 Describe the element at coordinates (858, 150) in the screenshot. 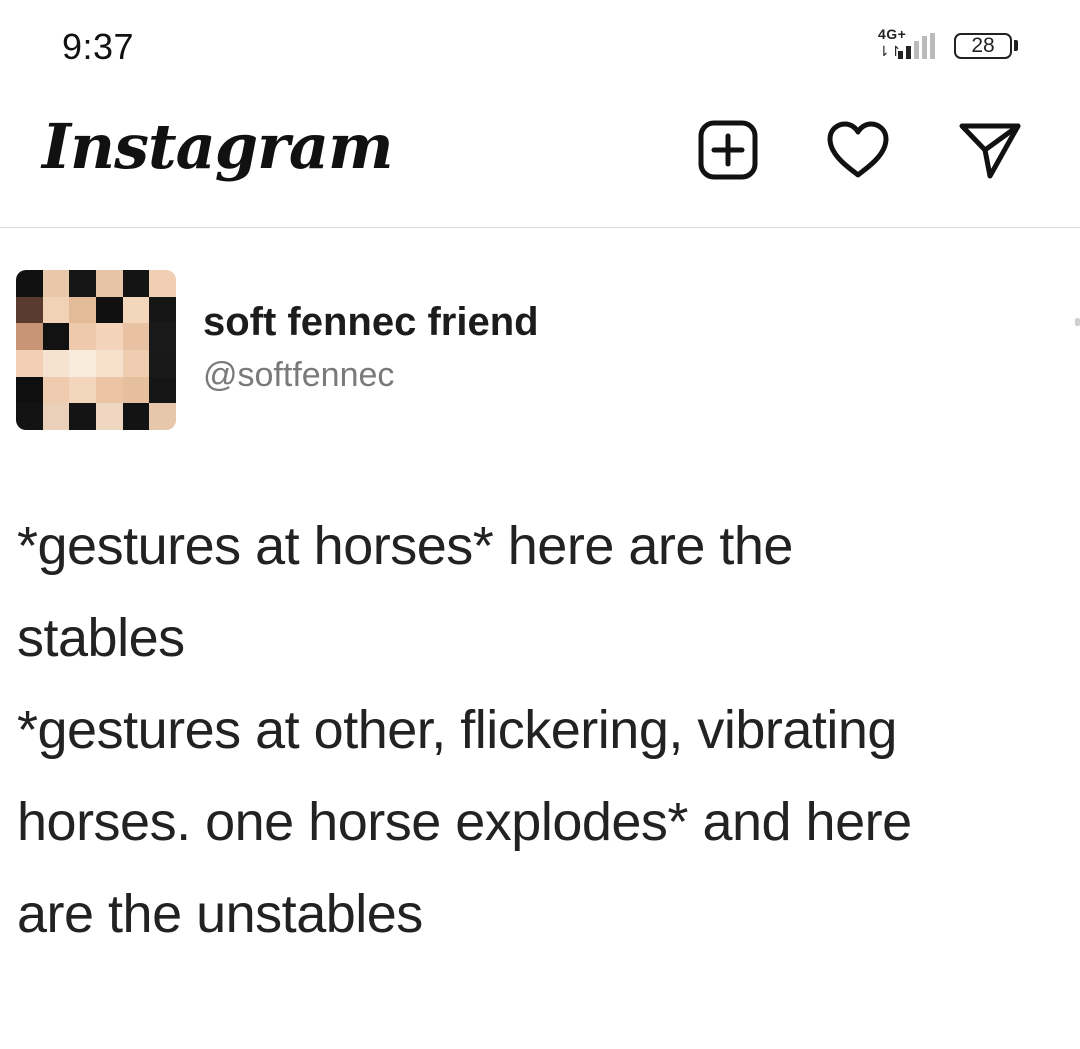

I see `heart-icon` at that location.